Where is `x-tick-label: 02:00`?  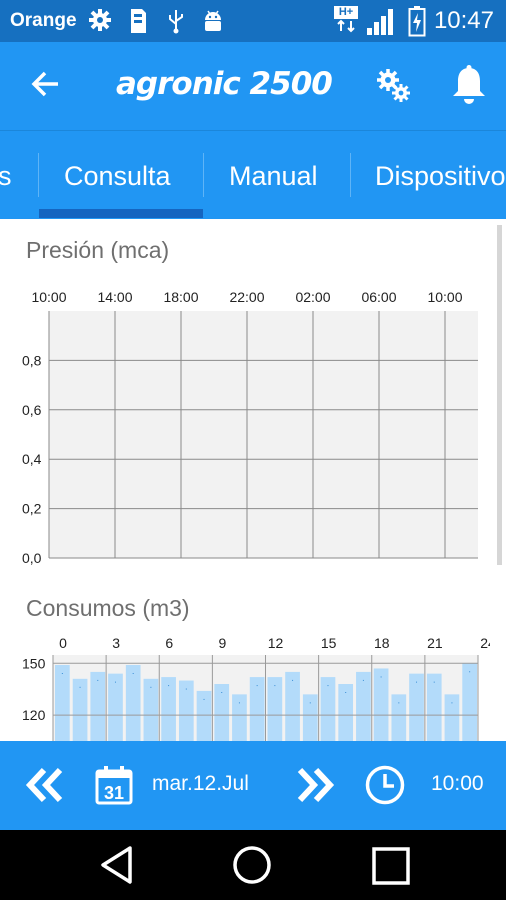
x-tick-label: 02:00 is located at coordinates (312, 297).